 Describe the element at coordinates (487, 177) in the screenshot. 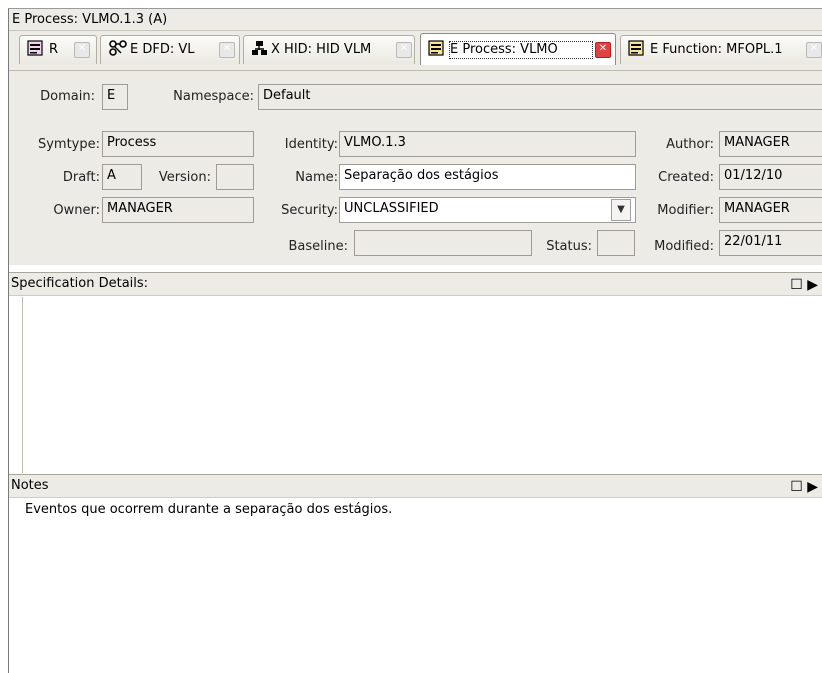

I see `name-input: Separação dos estágios` at that location.